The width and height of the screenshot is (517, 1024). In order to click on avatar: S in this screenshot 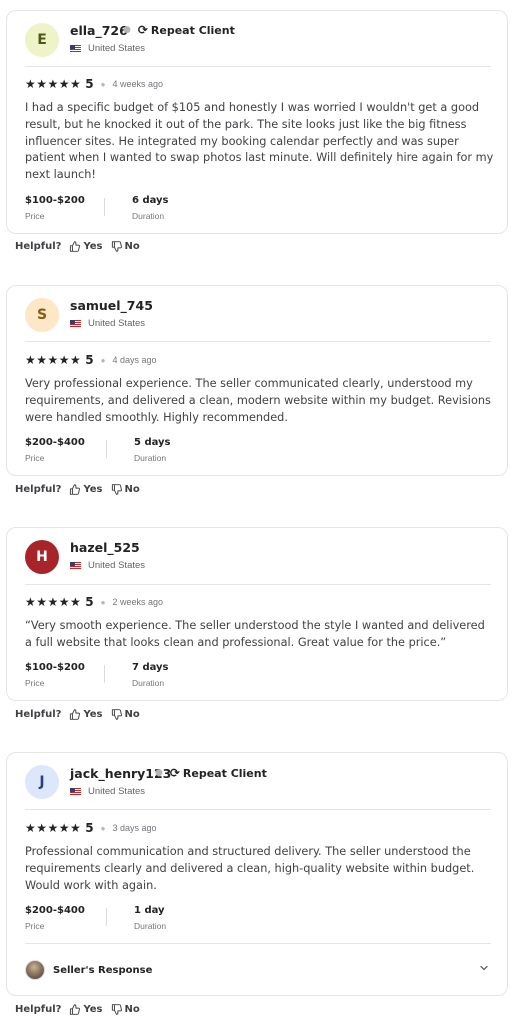, I will do `click(42, 315)`.